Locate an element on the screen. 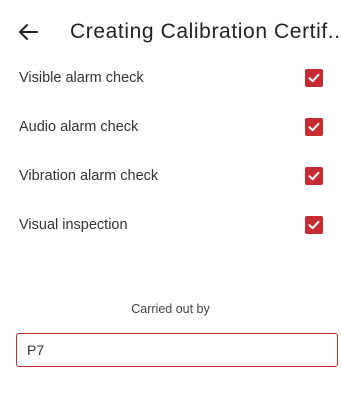 The image size is (341, 403). audio-alarm-checkbox is located at coordinates (314, 127).